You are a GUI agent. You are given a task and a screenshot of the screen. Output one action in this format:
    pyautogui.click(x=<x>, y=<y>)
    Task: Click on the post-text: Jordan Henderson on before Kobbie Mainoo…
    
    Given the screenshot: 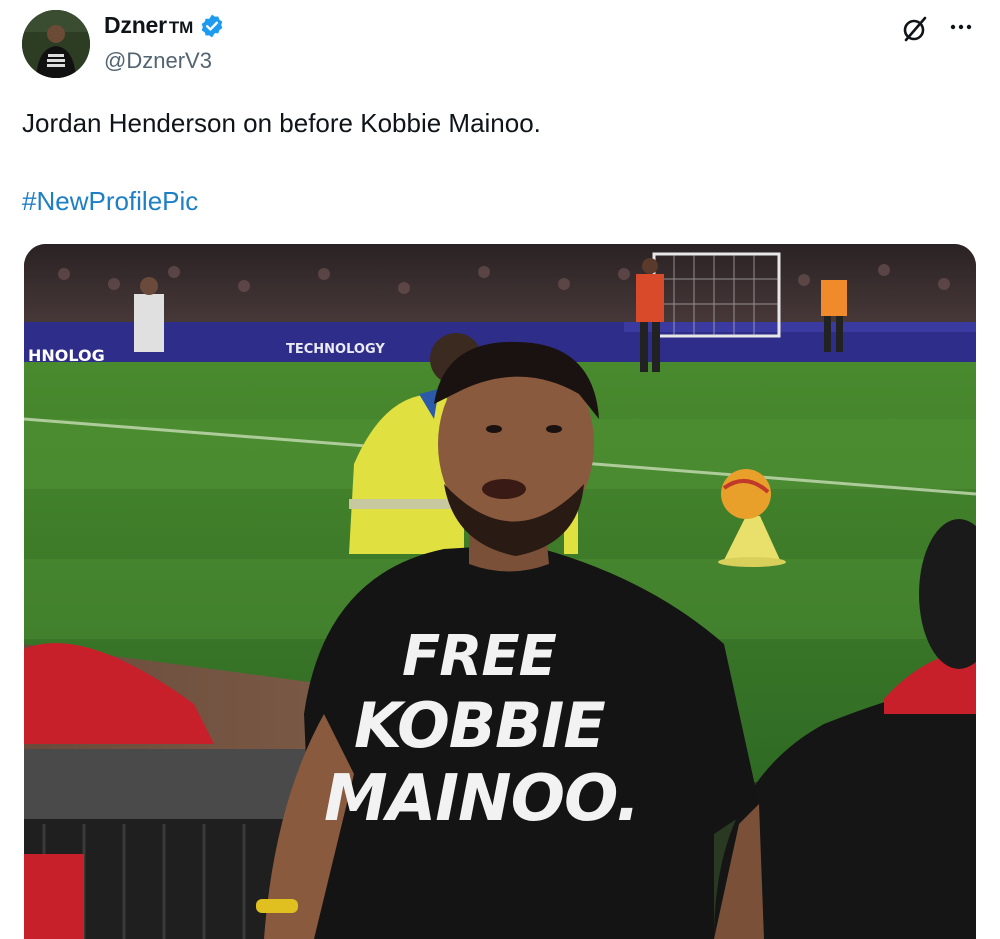 What is the action you would take?
    pyautogui.click(x=281, y=123)
    